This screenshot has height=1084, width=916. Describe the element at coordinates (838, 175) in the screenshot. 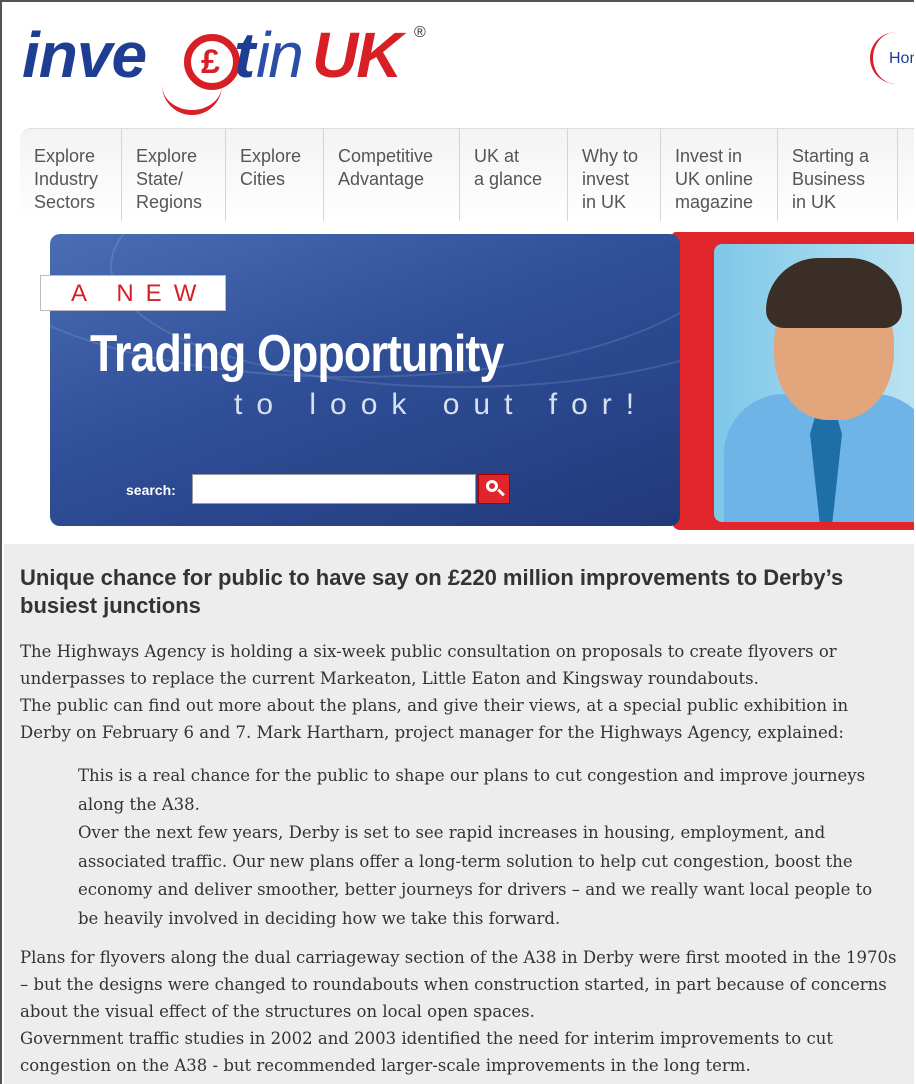

I see `nav-item-starting-a-business: Starting a Business in UK` at that location.